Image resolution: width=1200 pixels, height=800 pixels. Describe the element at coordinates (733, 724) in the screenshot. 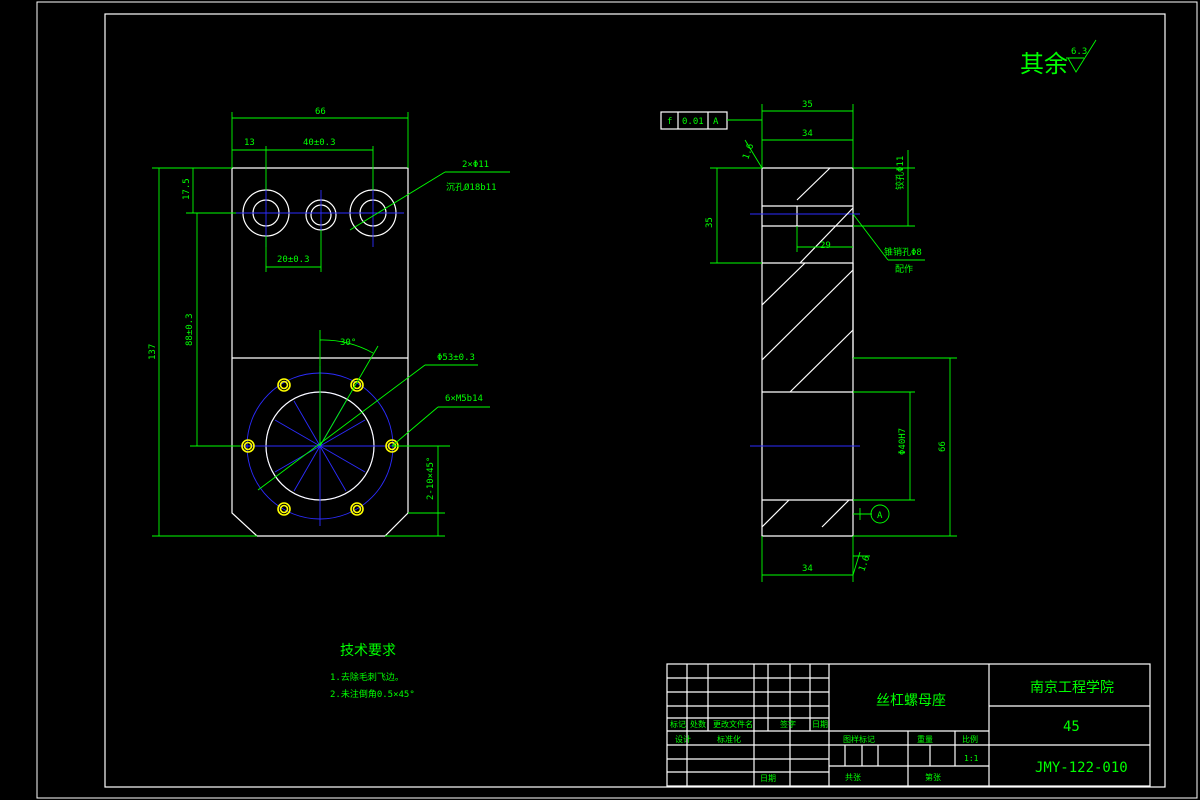

I see `tb-hdr-doc: 更改文件名` at that location.